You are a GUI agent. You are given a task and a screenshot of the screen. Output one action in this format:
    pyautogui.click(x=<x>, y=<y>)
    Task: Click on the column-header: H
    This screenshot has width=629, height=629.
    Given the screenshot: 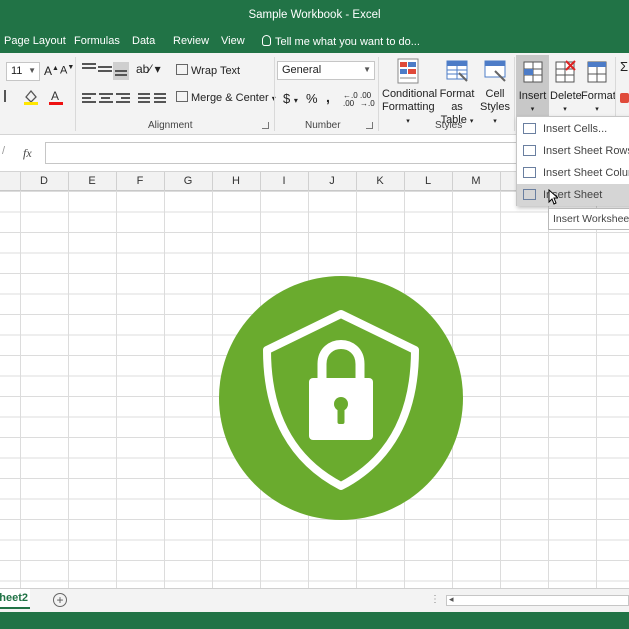 What is the action you would take?
    pyautogui.click(x=236, y=181)
    